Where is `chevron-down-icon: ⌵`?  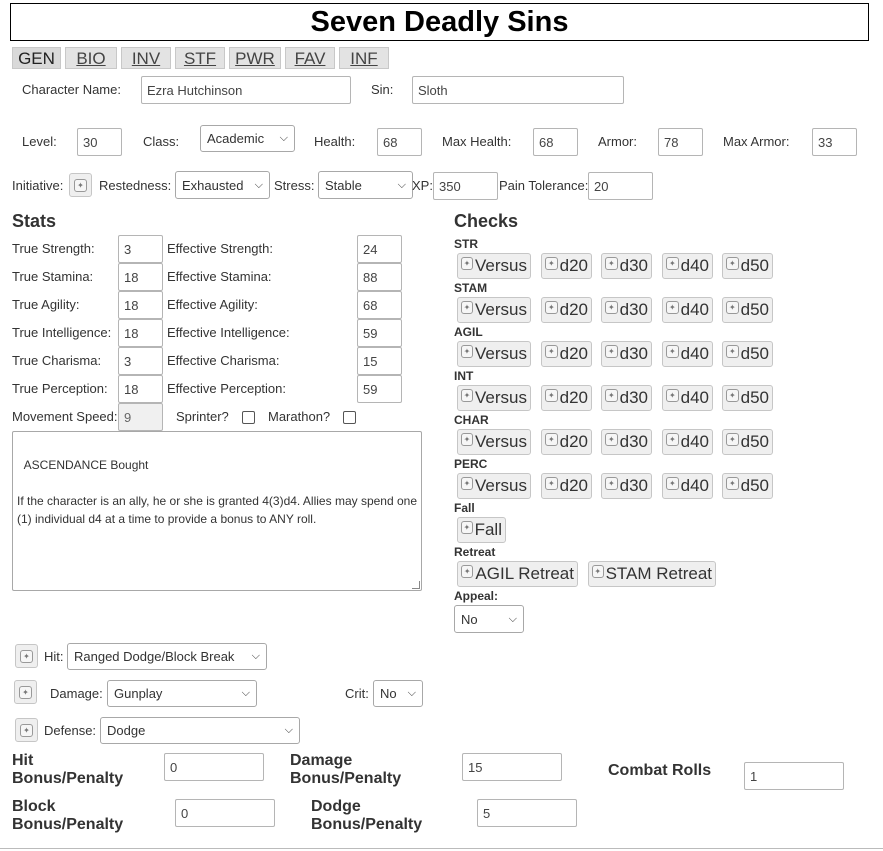 chevron-down-icon: ⌵ is located at coordinates (245, 693).